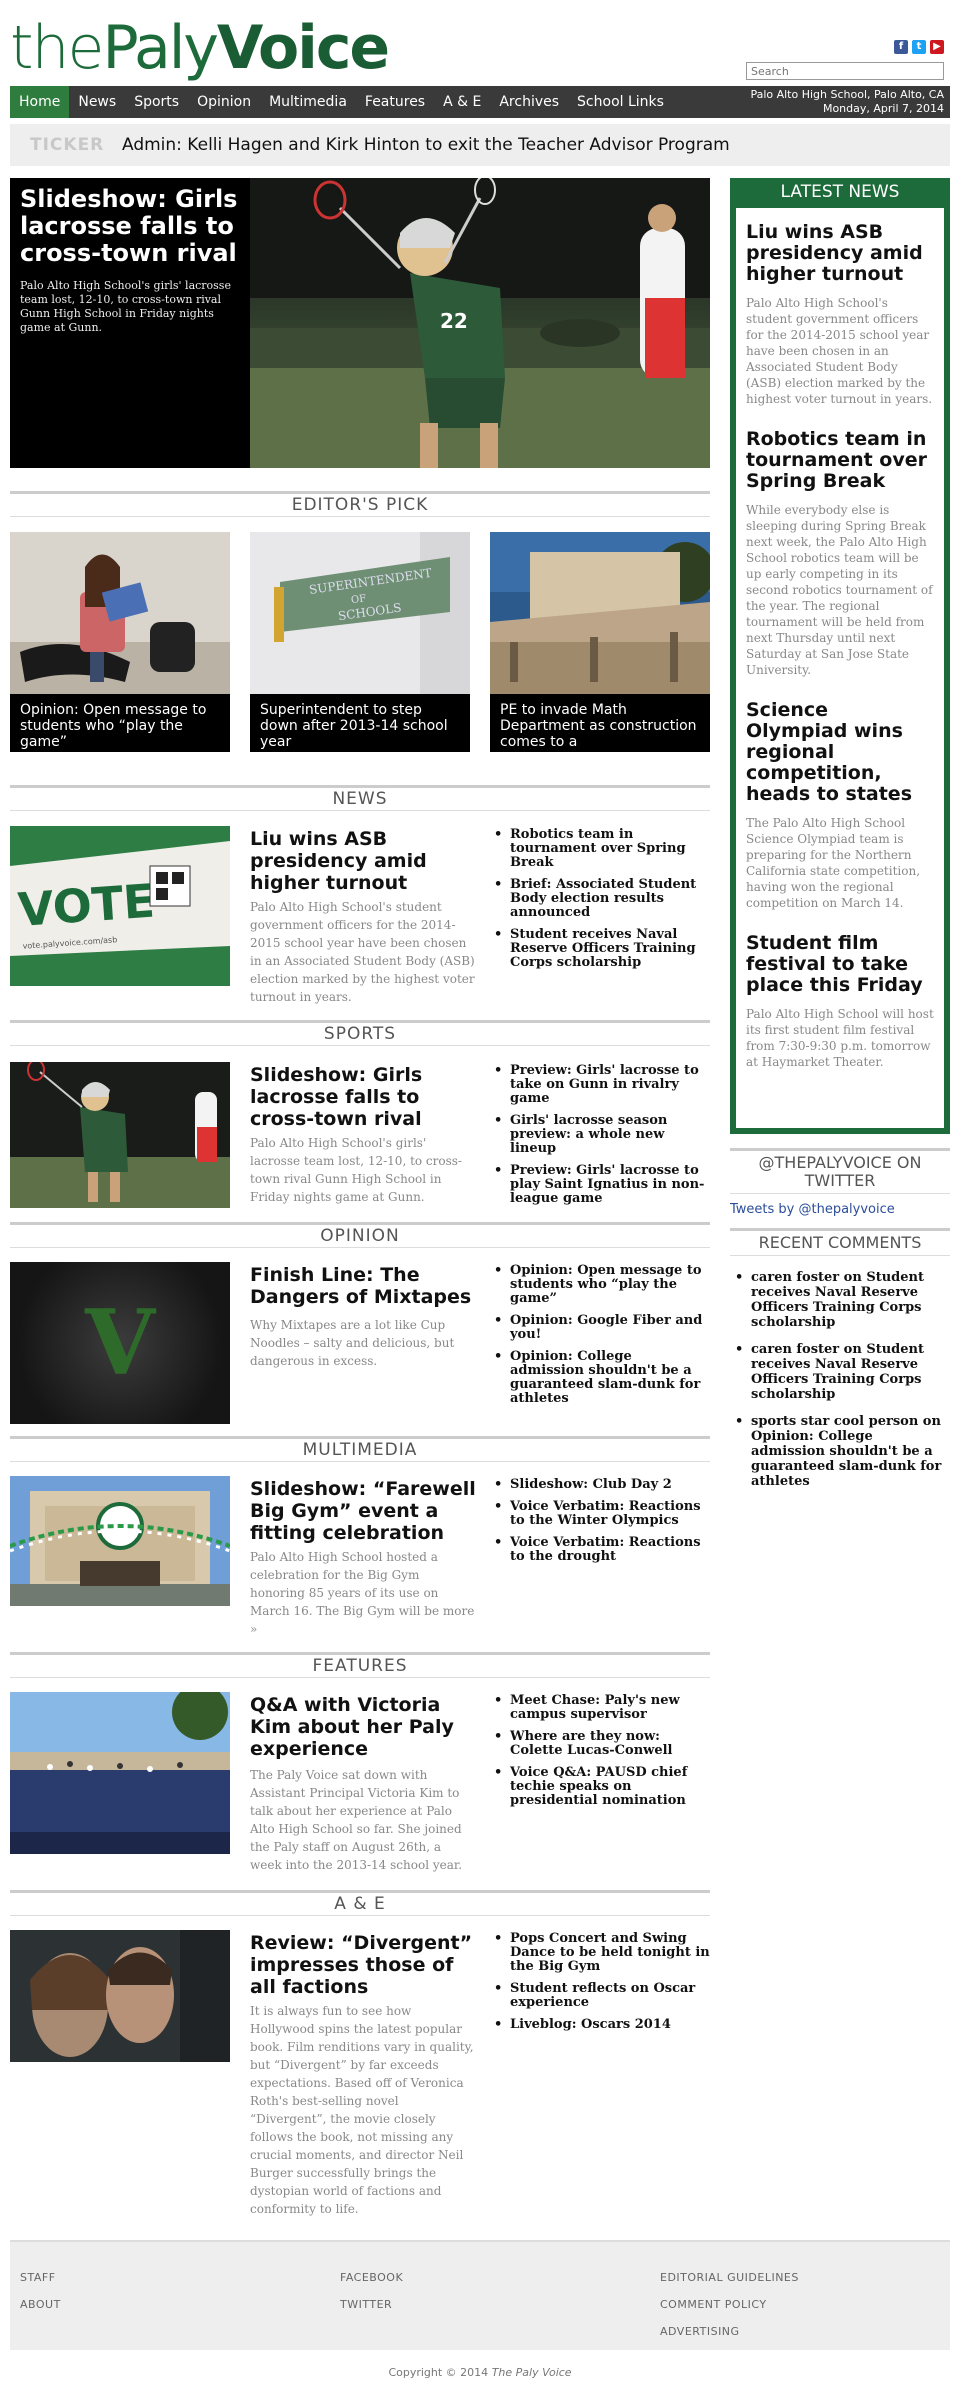 This screenshot has width=960, height=2400. I want to click on site-logo: thePalyVoice, so click(200, 48).